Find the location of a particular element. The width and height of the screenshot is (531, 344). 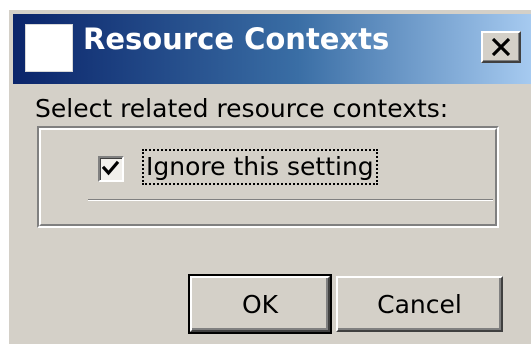

close-x-icon is located at coordinates (501, 47).